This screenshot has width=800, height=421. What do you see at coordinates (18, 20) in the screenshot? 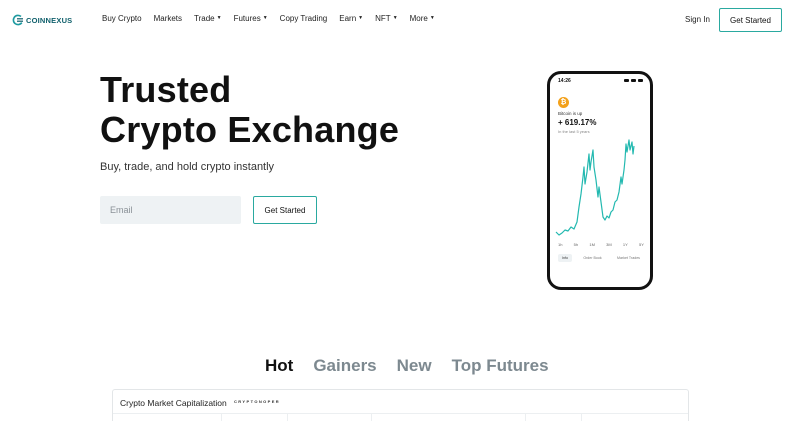
I see `logo-icon` at bounding box center [18, 20].